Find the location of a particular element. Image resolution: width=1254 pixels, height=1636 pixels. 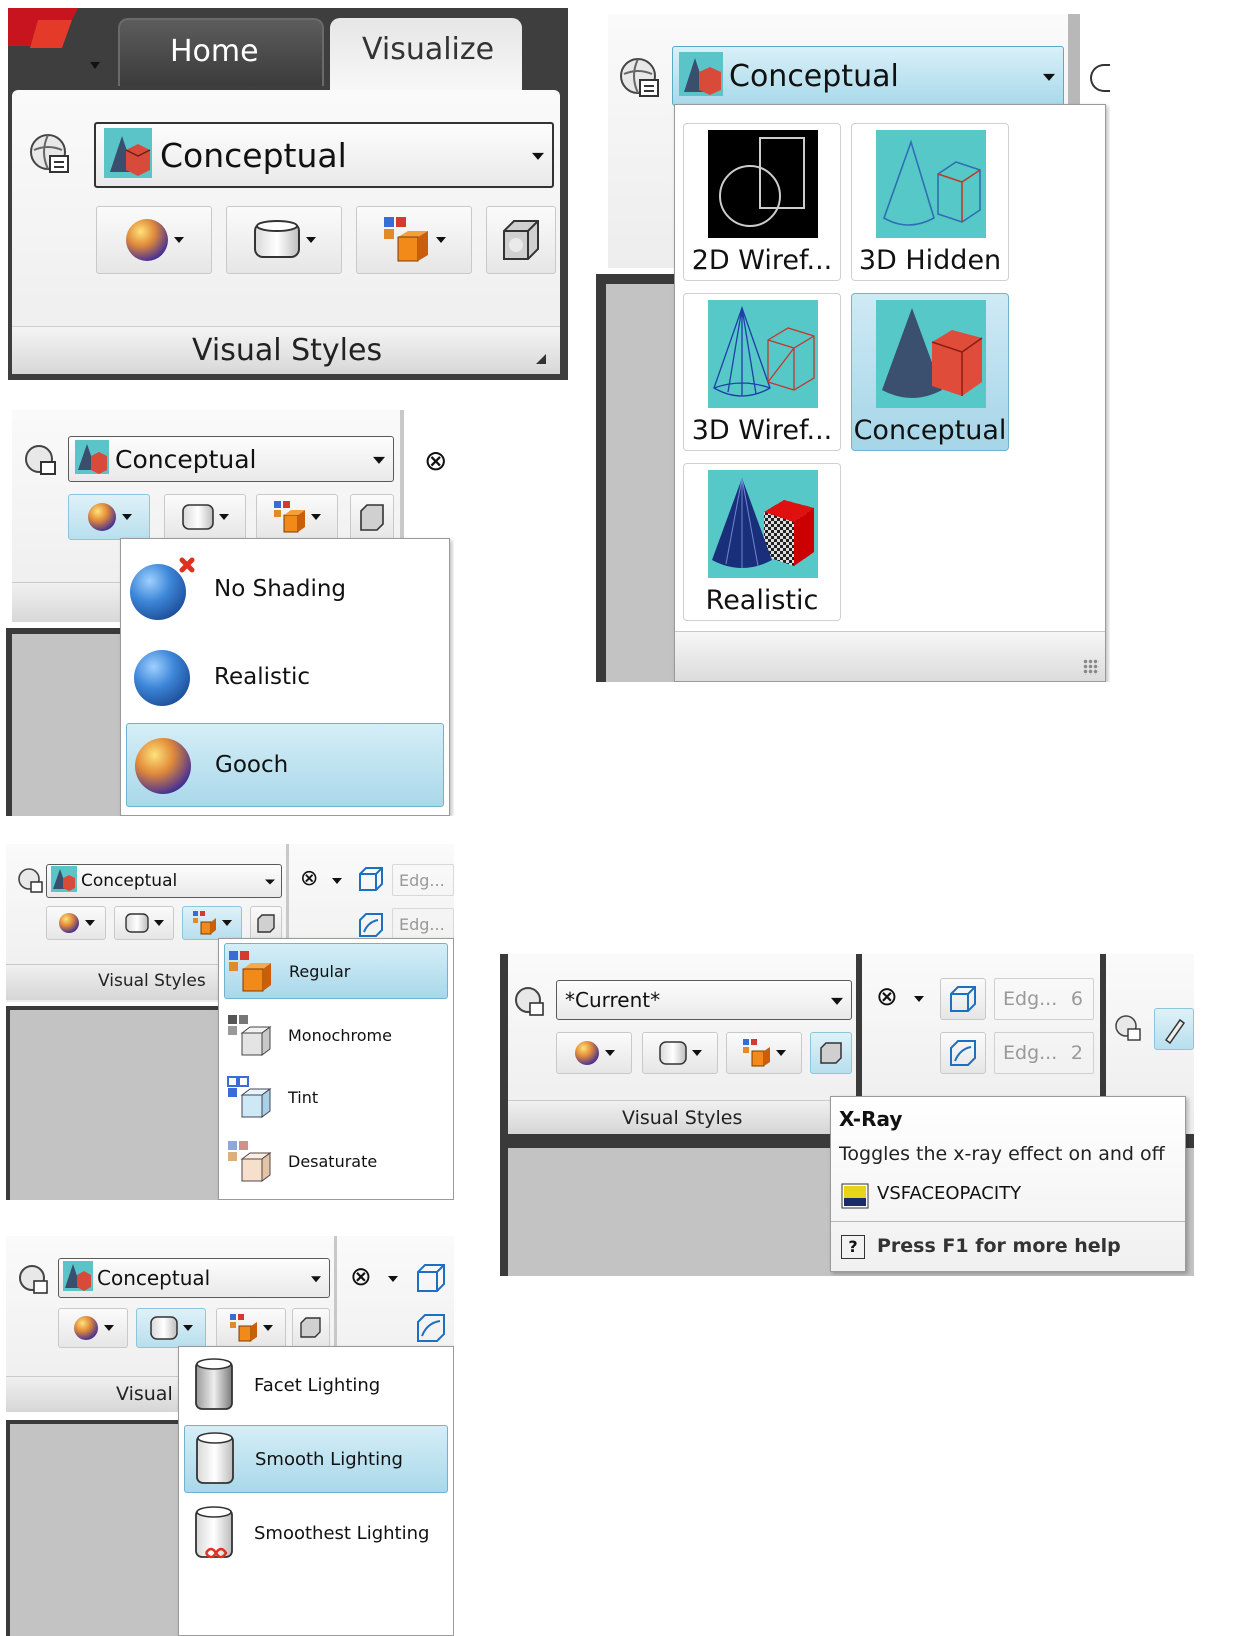

menu-item-realistic: Realistic is located at coordinates (285, 677).